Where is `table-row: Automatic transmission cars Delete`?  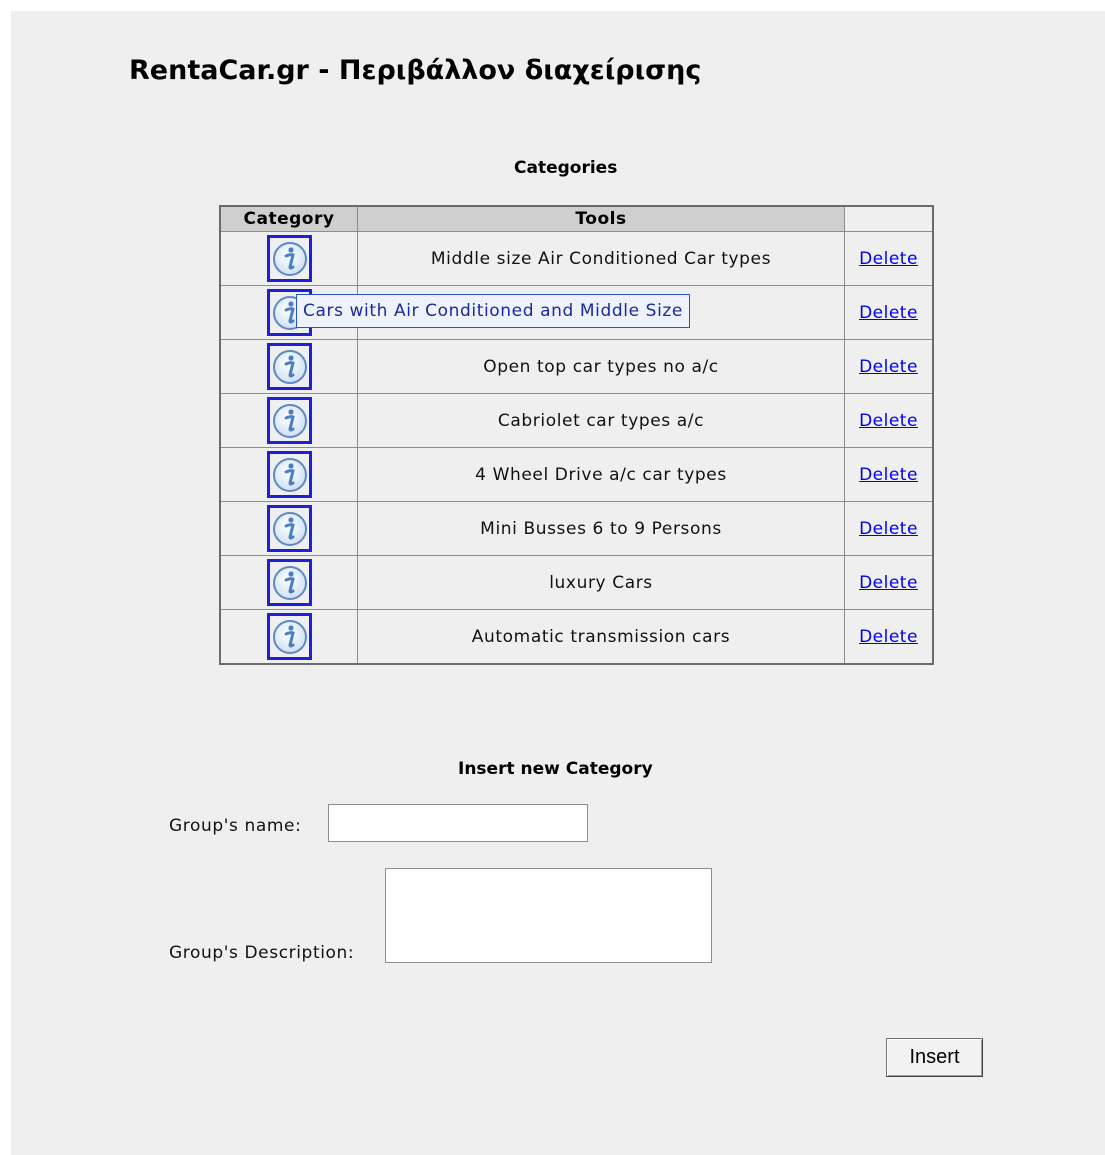
table-row: Automatic transmission cars Delete is located at coordinates (577, 637).